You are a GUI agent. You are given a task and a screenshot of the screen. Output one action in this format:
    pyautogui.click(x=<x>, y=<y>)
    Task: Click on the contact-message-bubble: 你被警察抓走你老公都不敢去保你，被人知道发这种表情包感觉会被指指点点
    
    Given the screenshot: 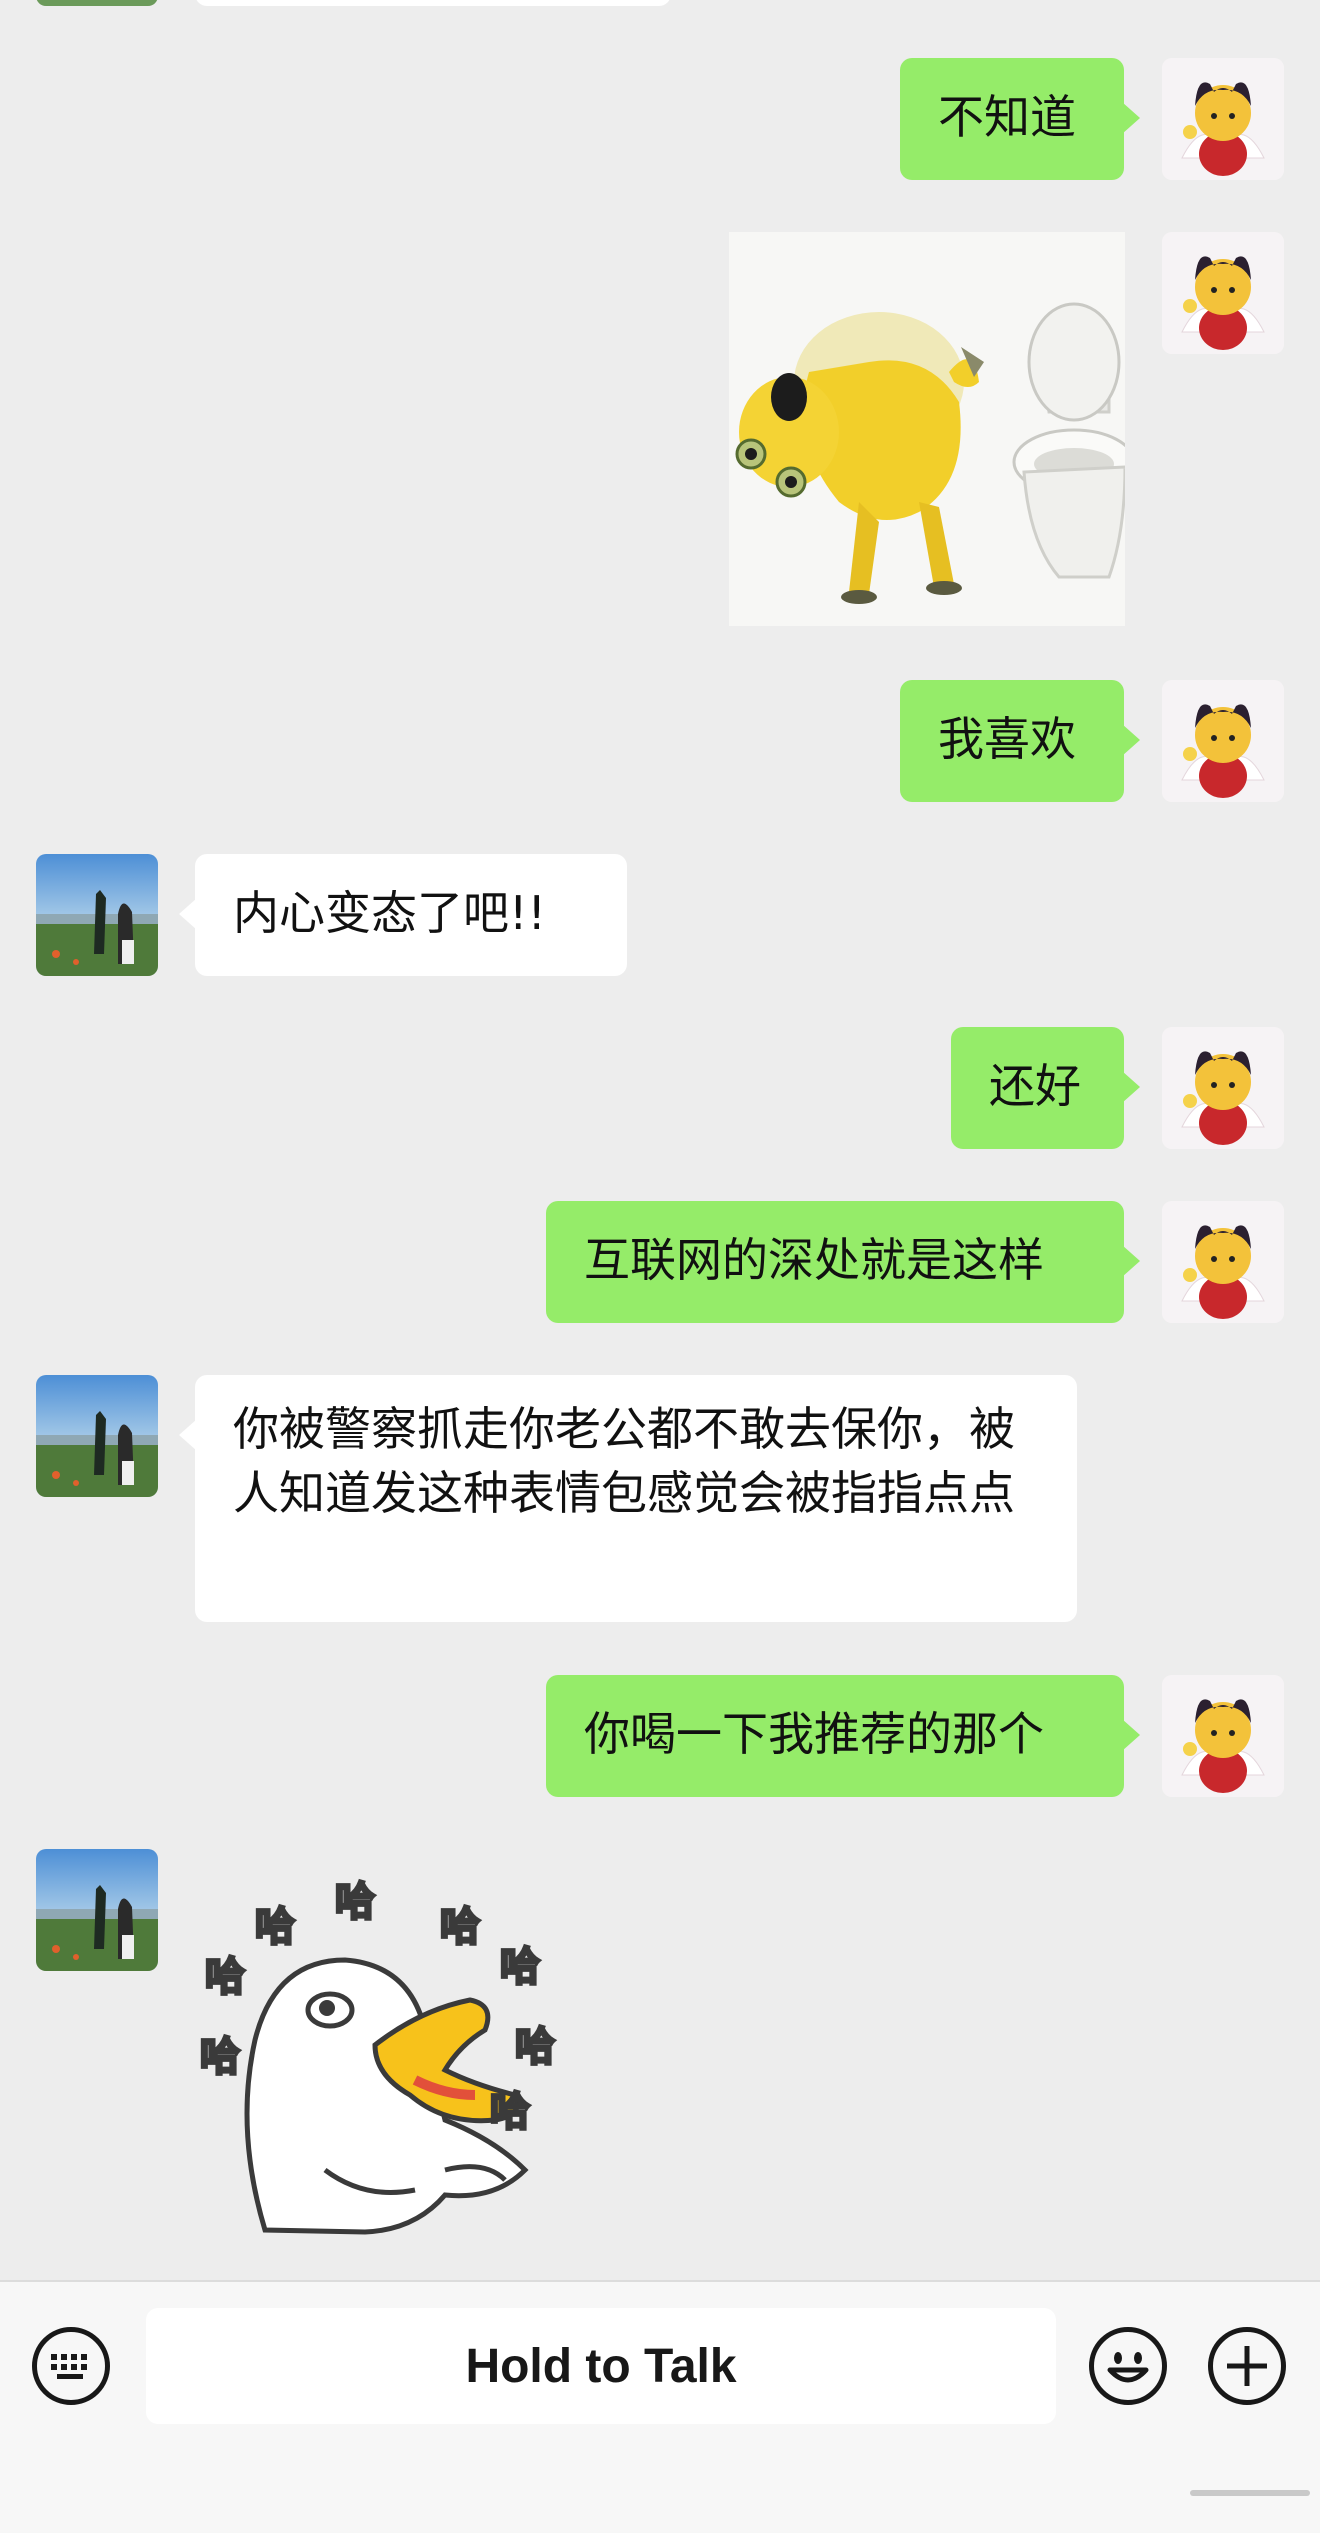 What is the action you would take?
    pyautogui.click(x=628, y=1498)
    